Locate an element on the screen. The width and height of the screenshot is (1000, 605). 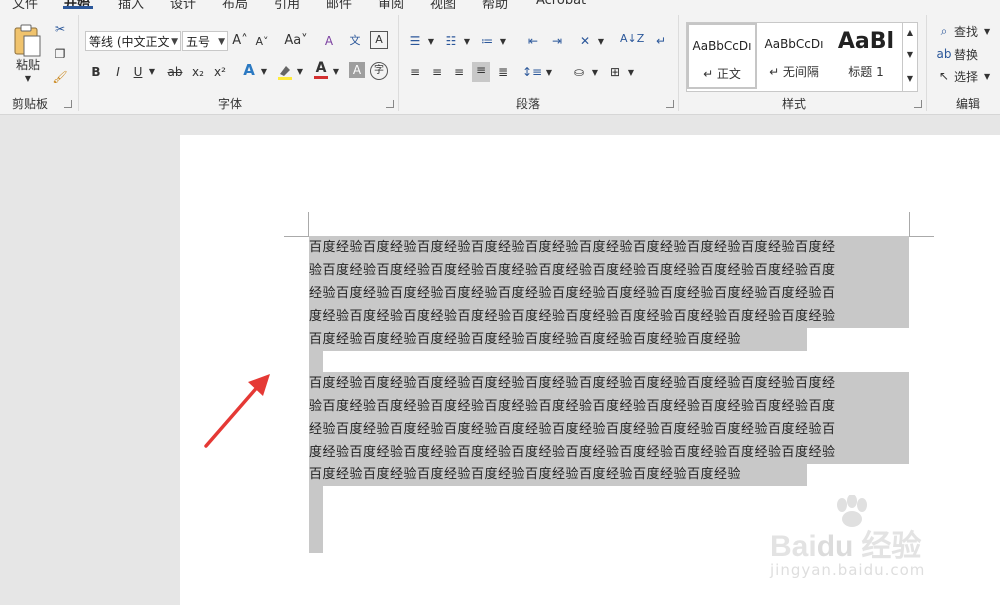
tab-view: 视图 is located at coordinates (443, 4).